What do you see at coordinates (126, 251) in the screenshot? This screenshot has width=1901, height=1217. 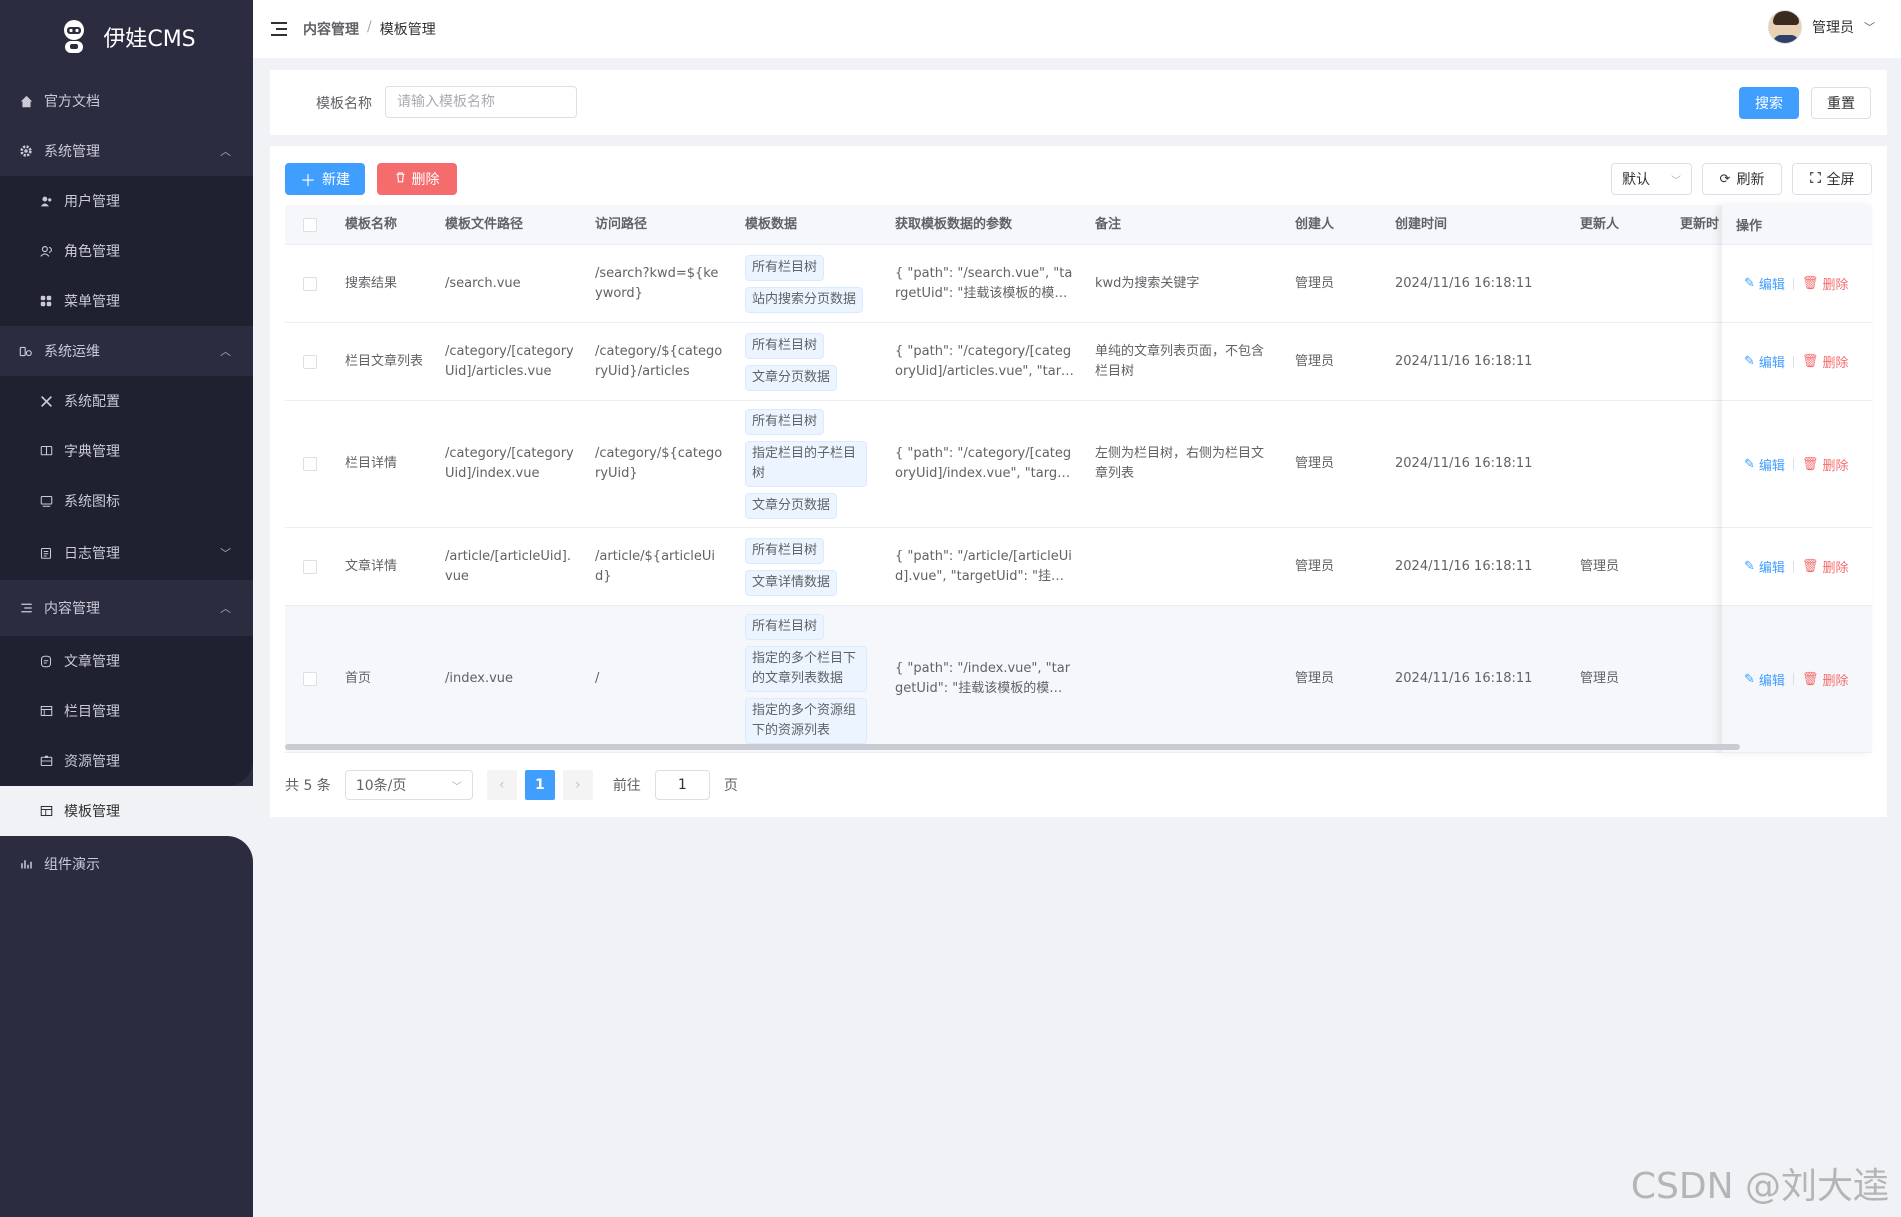 I see `sidebar-item-roles: 角色管理` at bounding box center [126, 251].